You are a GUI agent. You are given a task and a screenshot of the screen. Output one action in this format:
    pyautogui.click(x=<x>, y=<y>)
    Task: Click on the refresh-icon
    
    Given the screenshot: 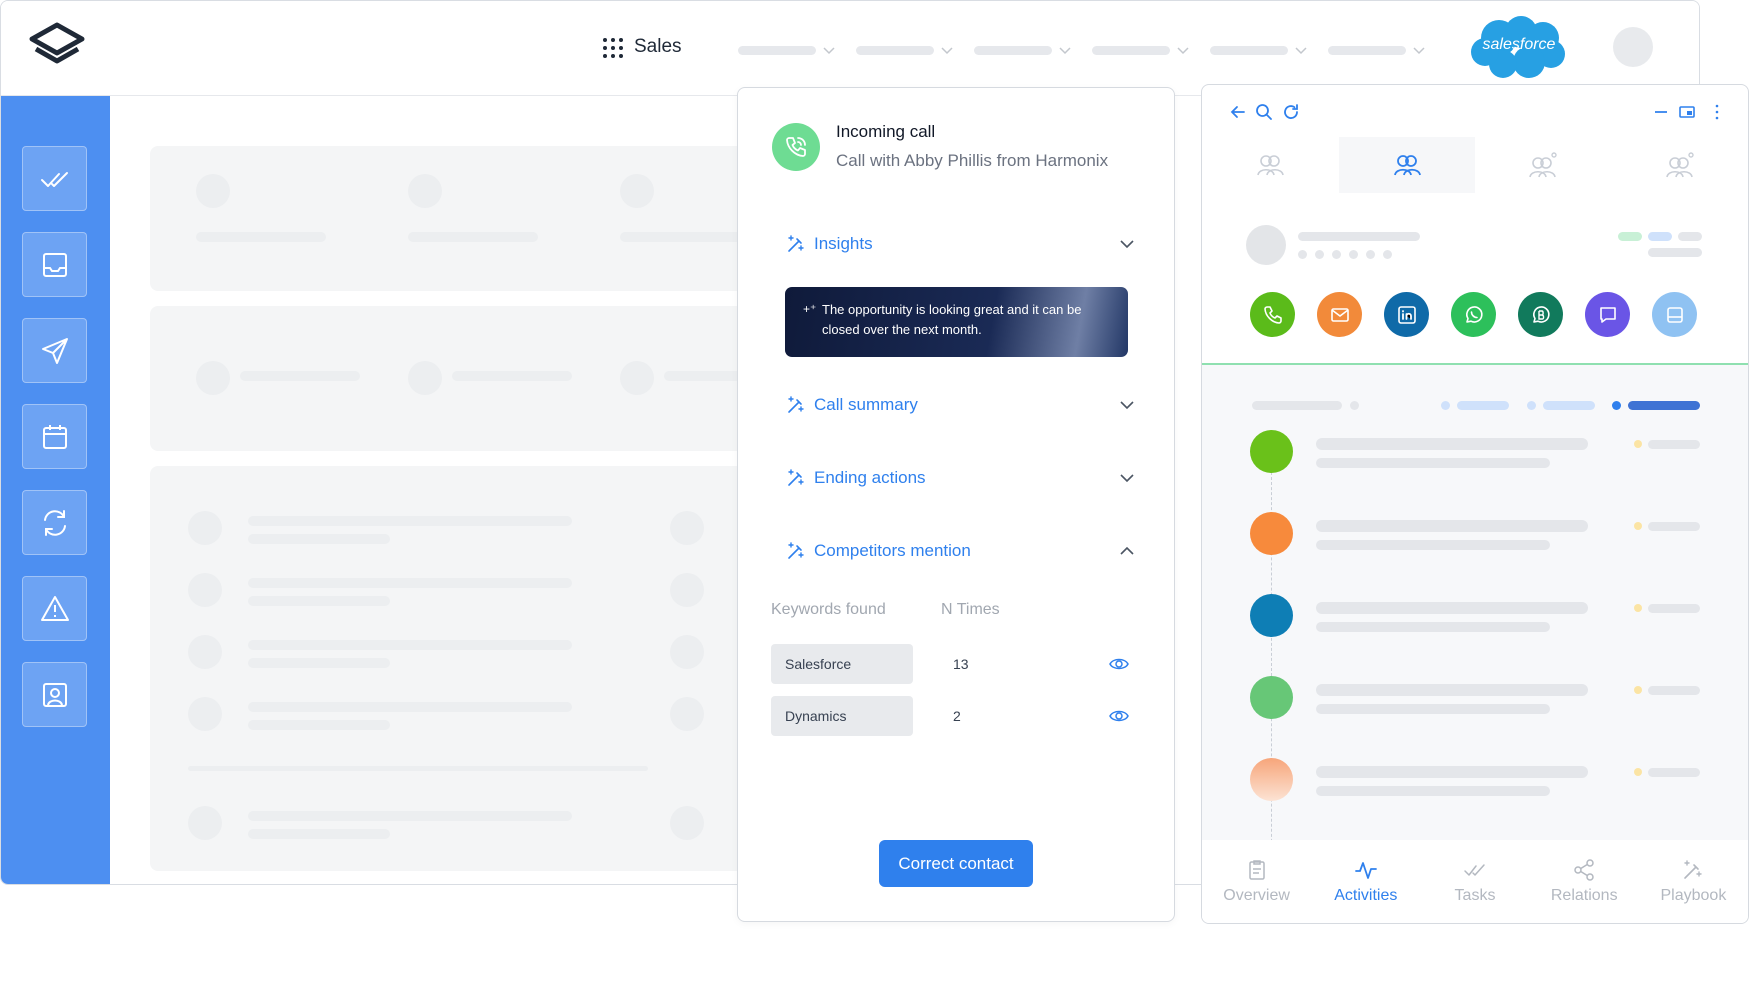 What is the action you would take?
    pyautogui.click(x=1291, y=112)
    